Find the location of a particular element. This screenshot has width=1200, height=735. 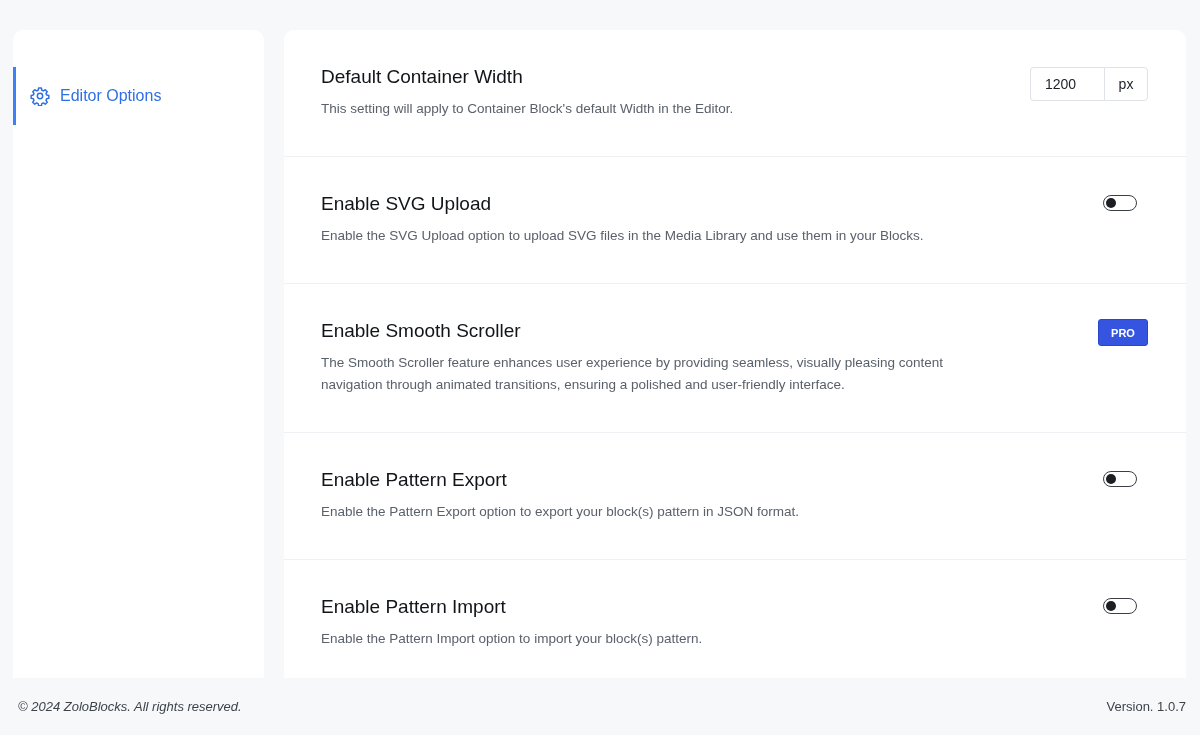

sidebar-item: Editor Options is located at coordinates (138, 96).